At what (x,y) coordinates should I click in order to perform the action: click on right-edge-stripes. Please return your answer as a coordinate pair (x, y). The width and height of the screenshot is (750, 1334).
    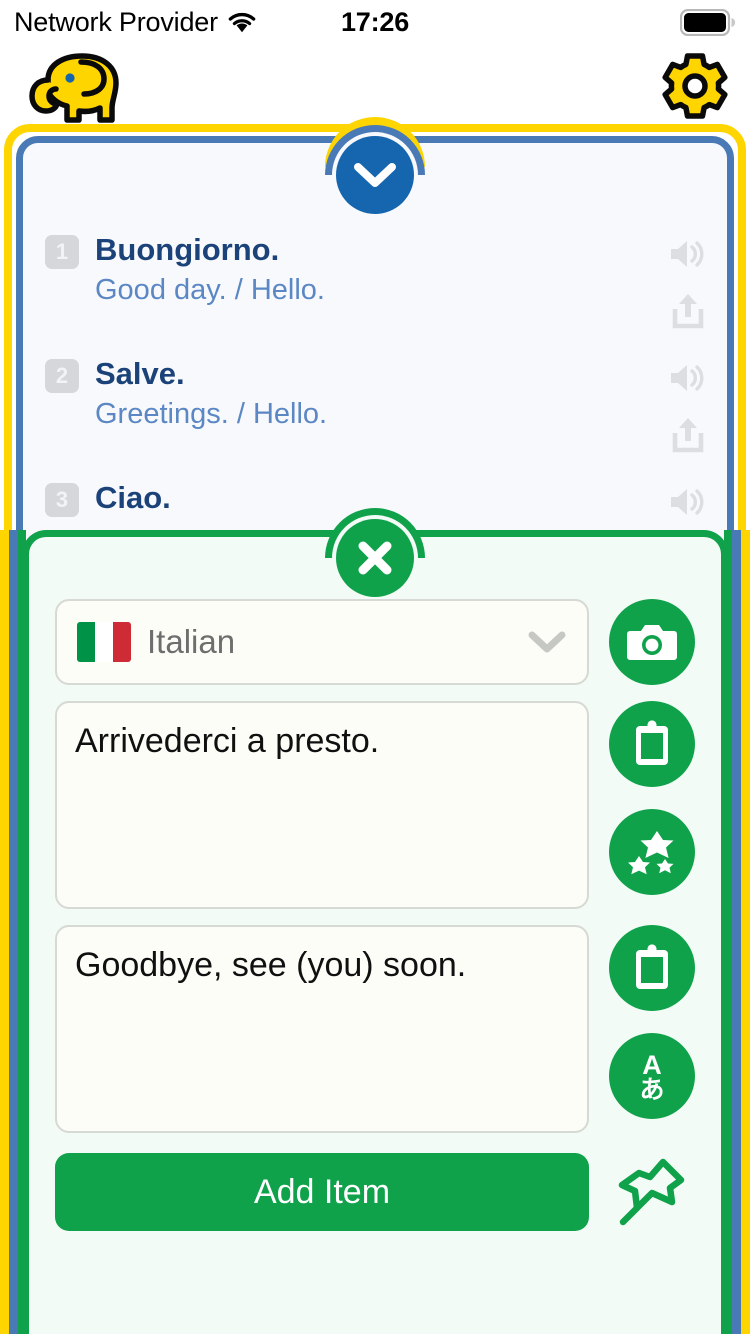
    Looking at the image, I should click on (737, 932).